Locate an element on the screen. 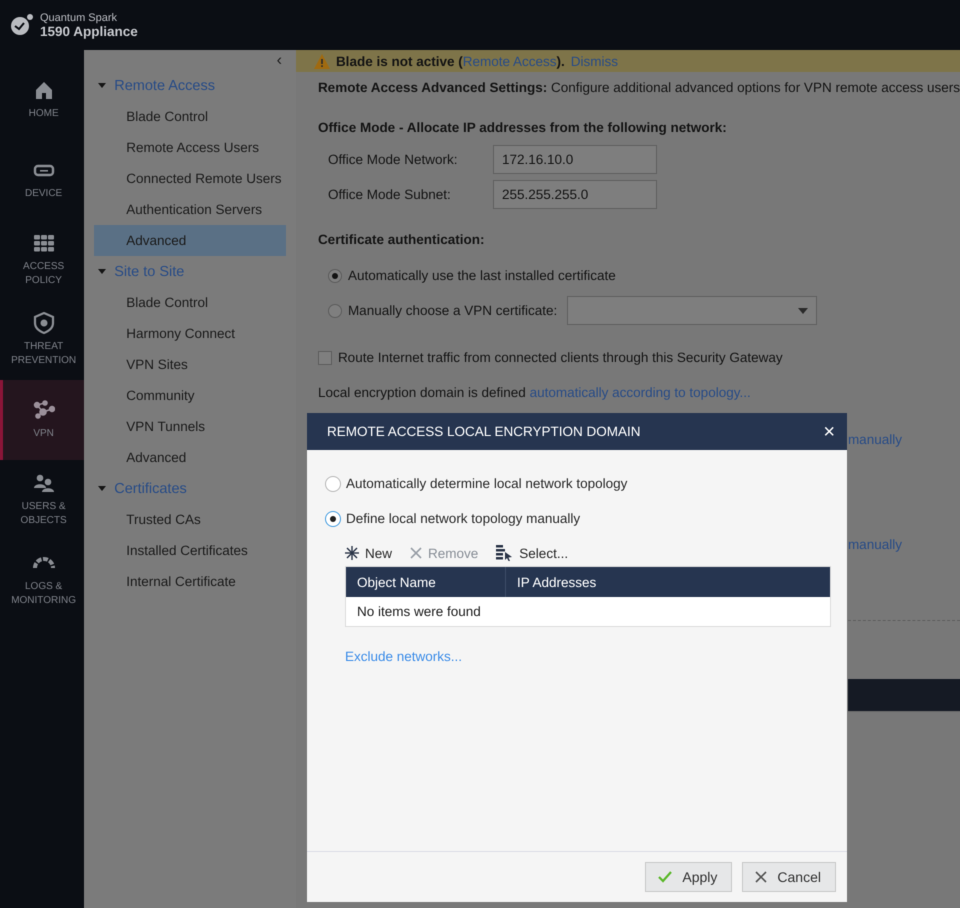 This screenshot has width=960, height=908. nav-item: THREAT PREVENTION is located at coordinates (42, 340).